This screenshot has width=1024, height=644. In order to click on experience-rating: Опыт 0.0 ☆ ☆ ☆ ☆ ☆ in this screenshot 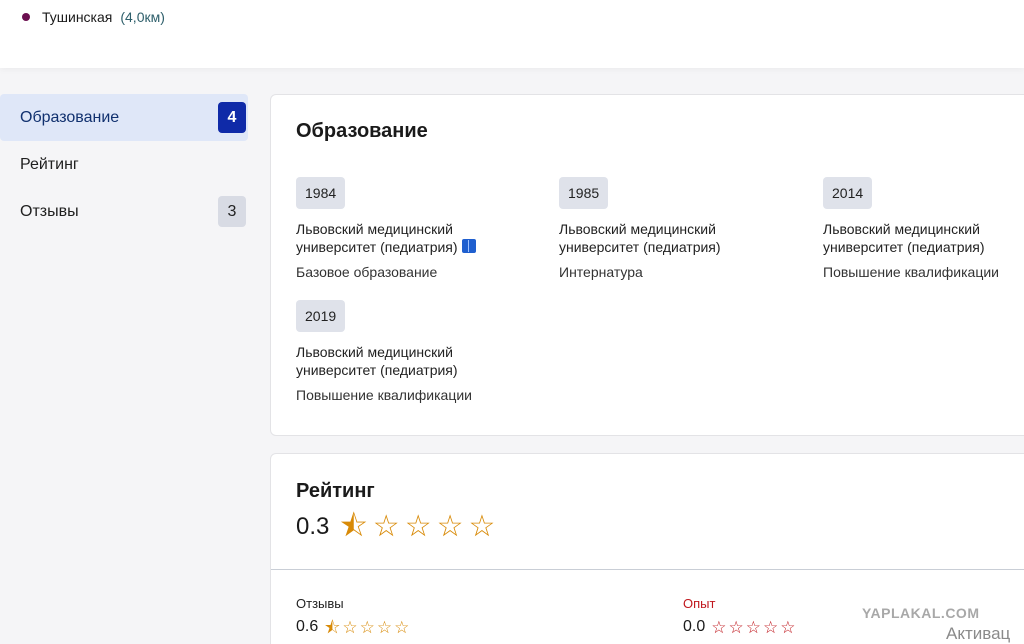, I will do `click(740, 616)`.